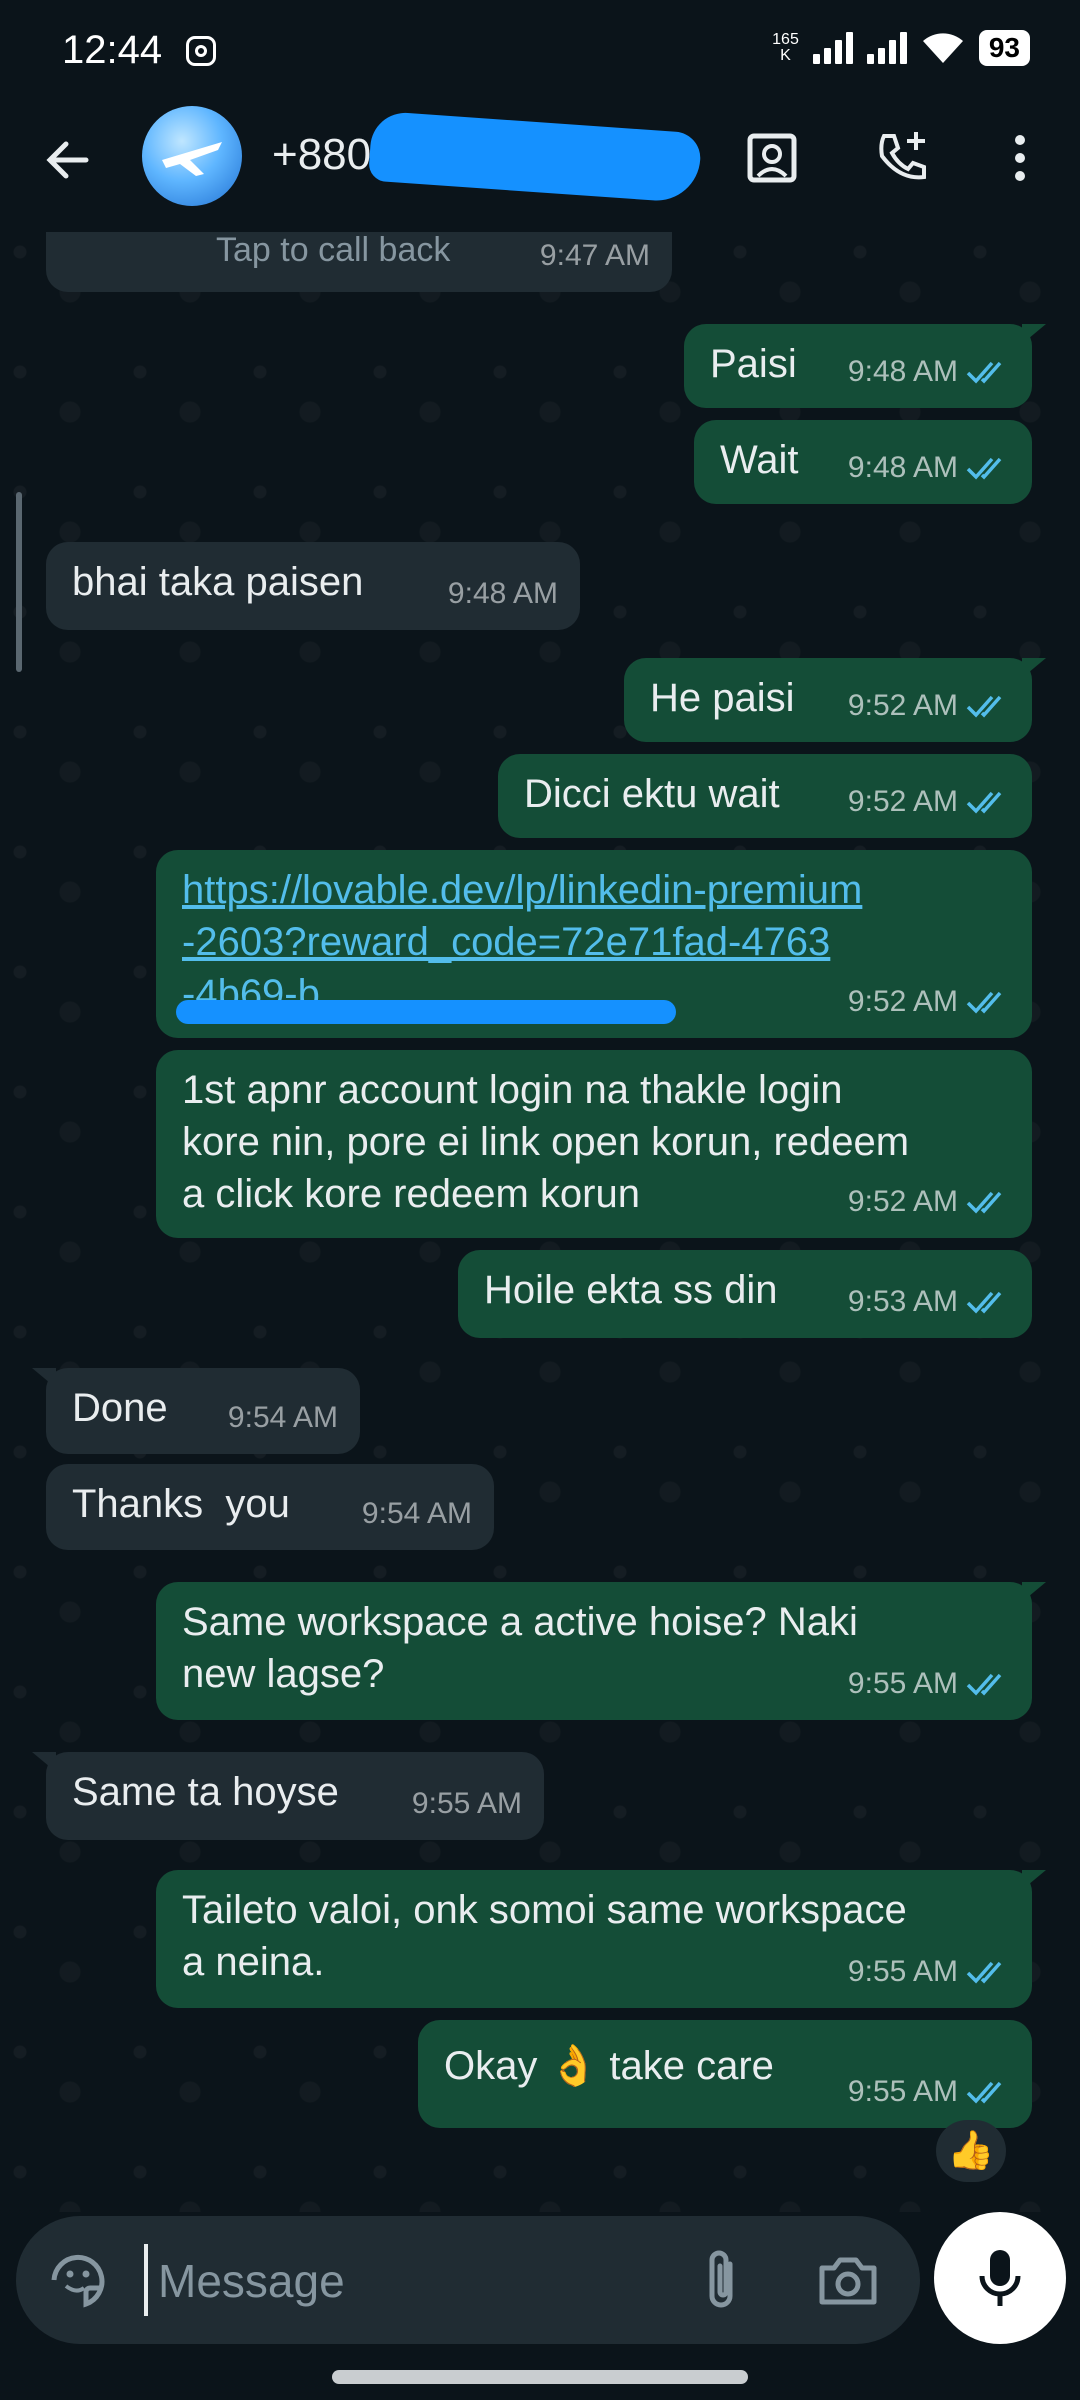 The height and width of the screenshot is (2400, 1080). I want to click on instagram-notification-icon, so click(201, 51).